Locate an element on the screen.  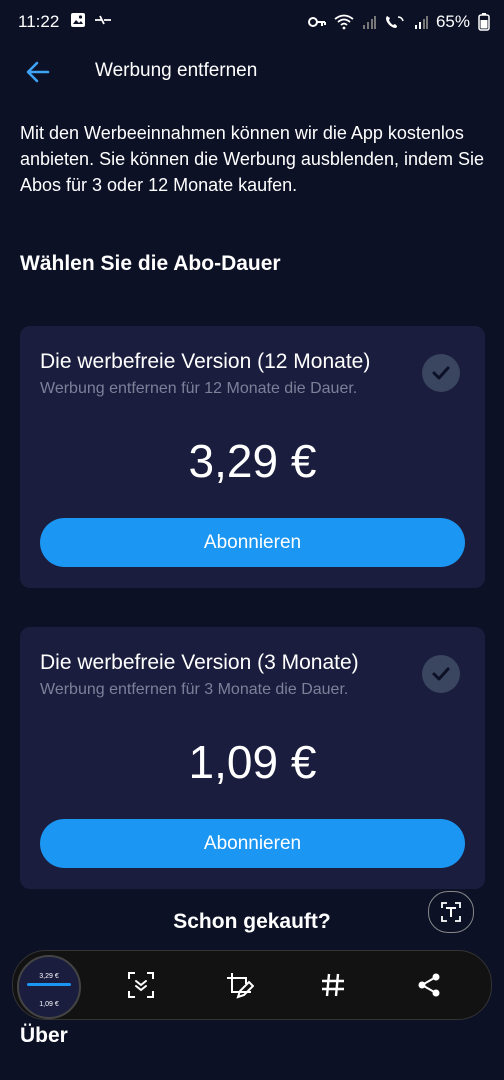
battery-percent: 65% is located at coordinates (452, 21).